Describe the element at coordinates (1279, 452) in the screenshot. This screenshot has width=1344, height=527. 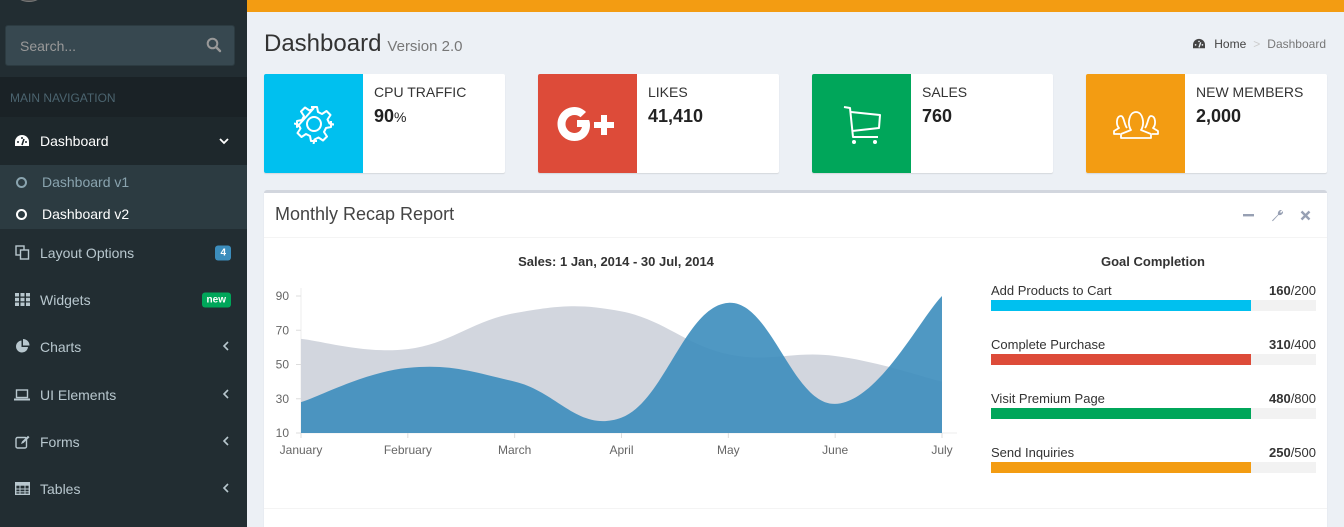
I see `goal-done: 250` at that location.